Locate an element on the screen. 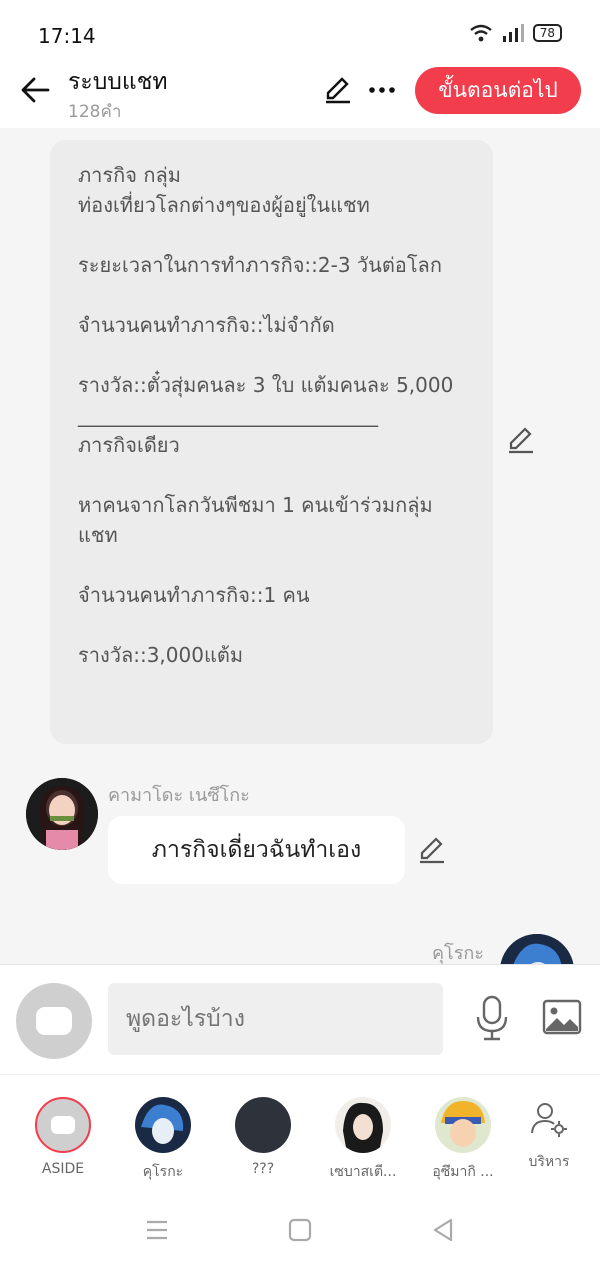  pencil-icon is located at coordinates (338, 90).